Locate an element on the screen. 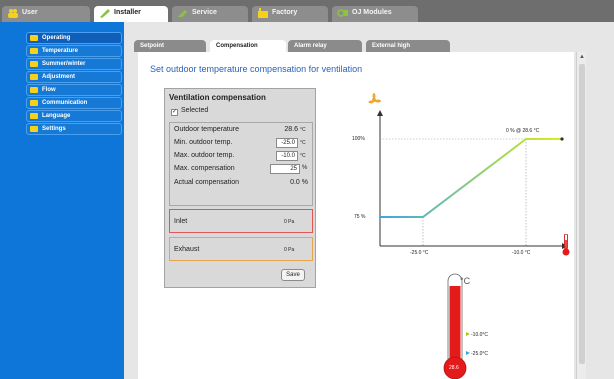 The width and height of the screenshot is (614, 379). sidebar-item-label: Summer/winter is located at coordinates (64, 64).